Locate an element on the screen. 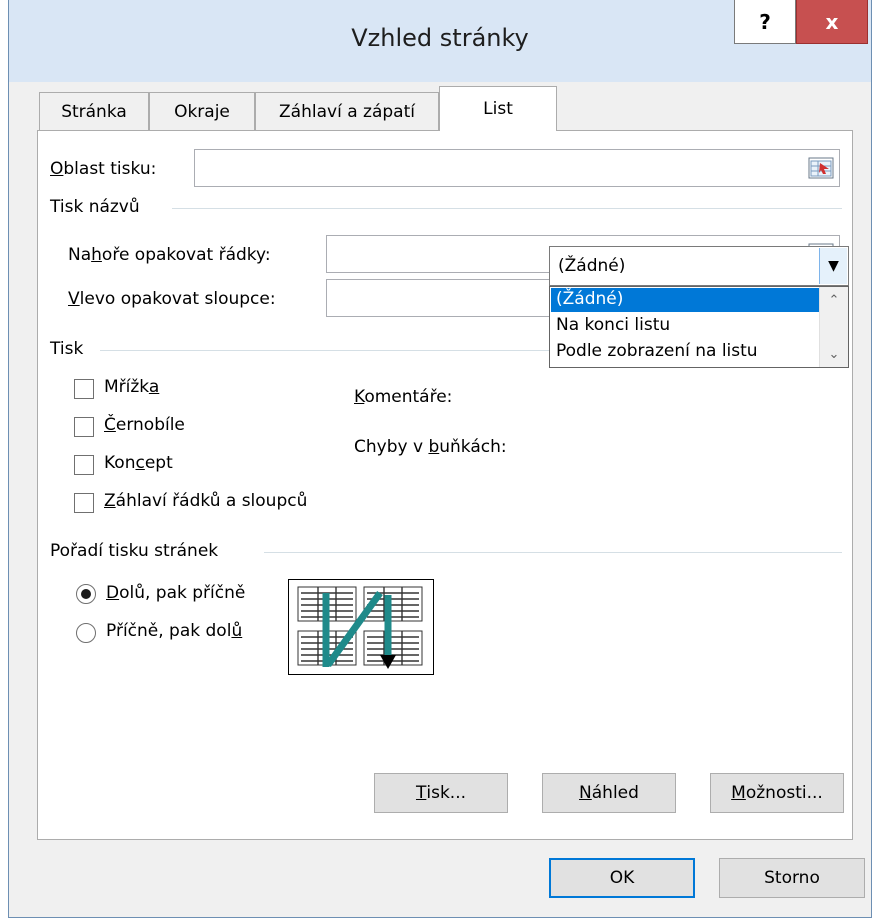 This screenshot has width=880, height=922. print-group-label: Tisk is located at coordinates (67, 349).